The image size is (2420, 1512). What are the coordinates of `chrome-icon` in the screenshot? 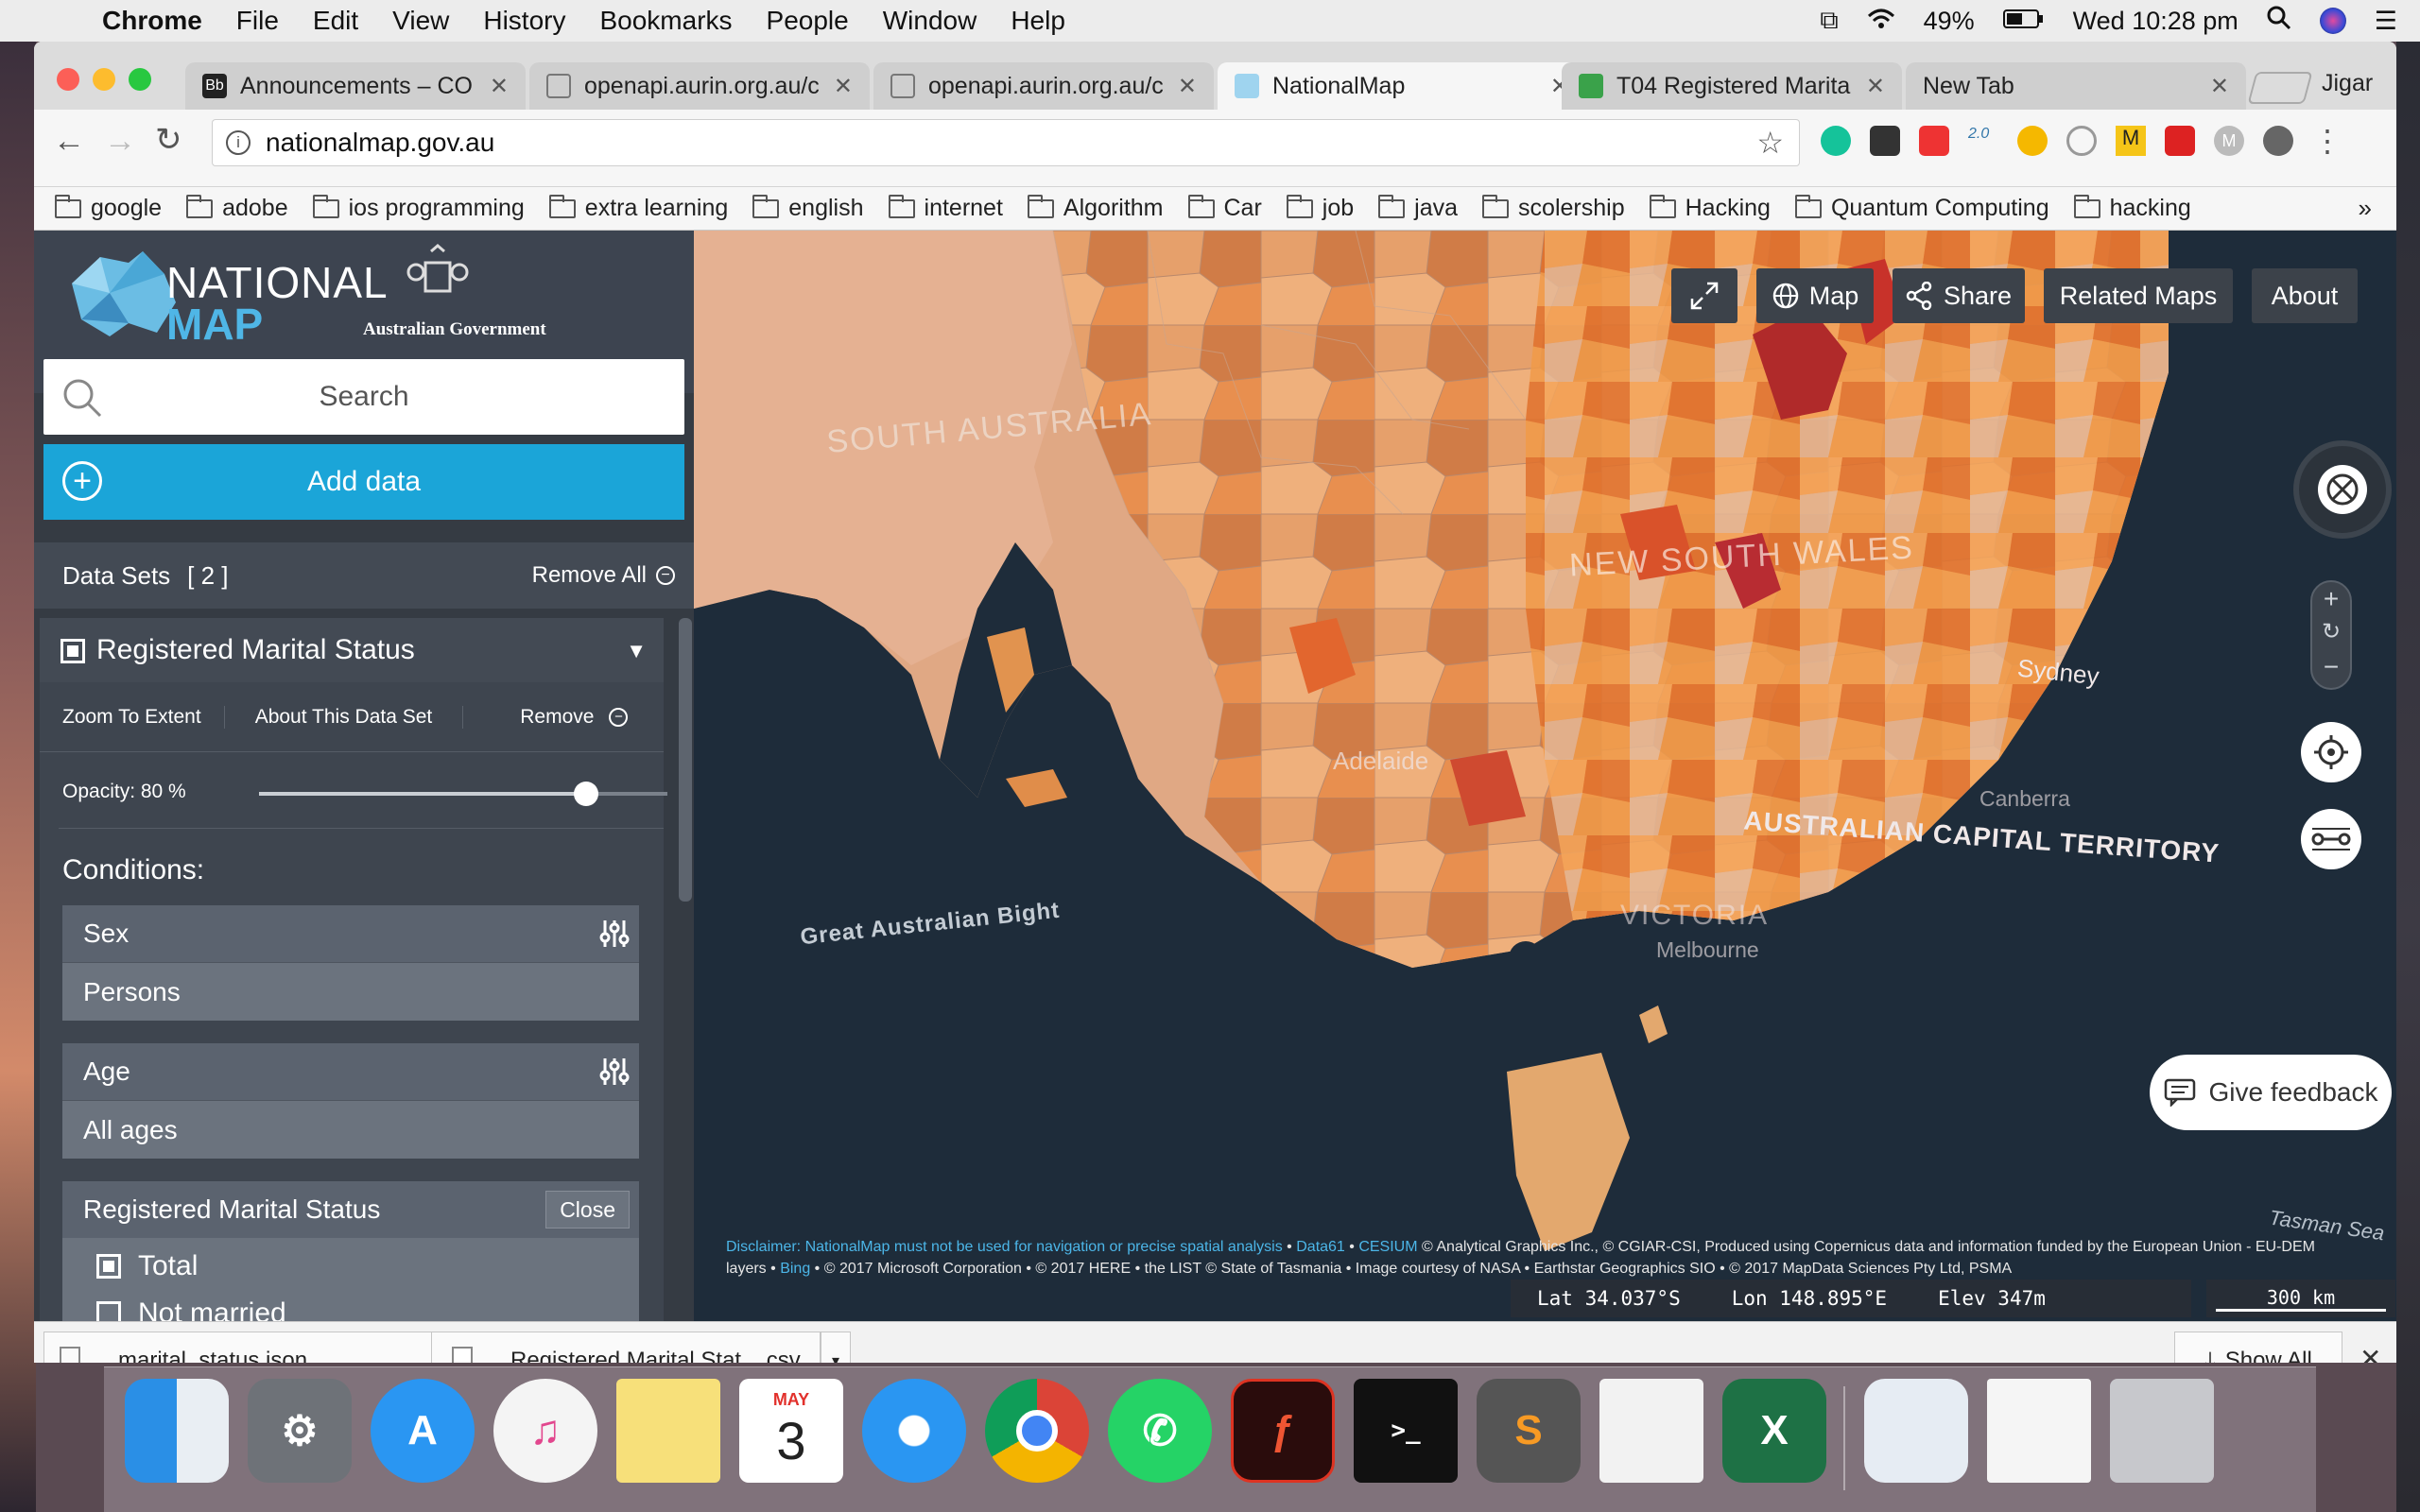 It's located at (1037, 1431).